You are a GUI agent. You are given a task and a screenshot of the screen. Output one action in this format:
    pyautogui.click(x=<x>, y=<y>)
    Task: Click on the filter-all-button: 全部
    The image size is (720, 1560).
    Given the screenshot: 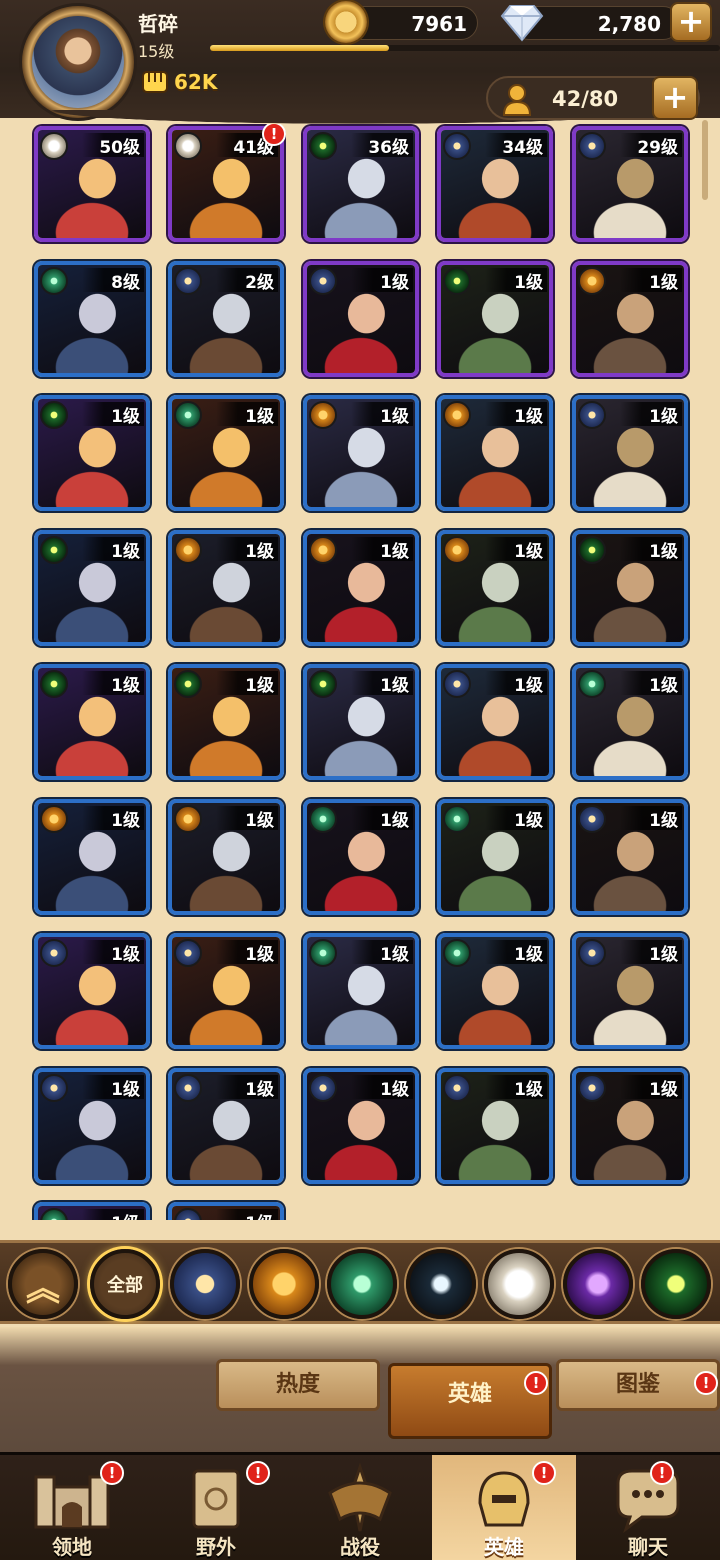 What is the action you would take?
    pyautogui.click(x=125, y=1284)
    